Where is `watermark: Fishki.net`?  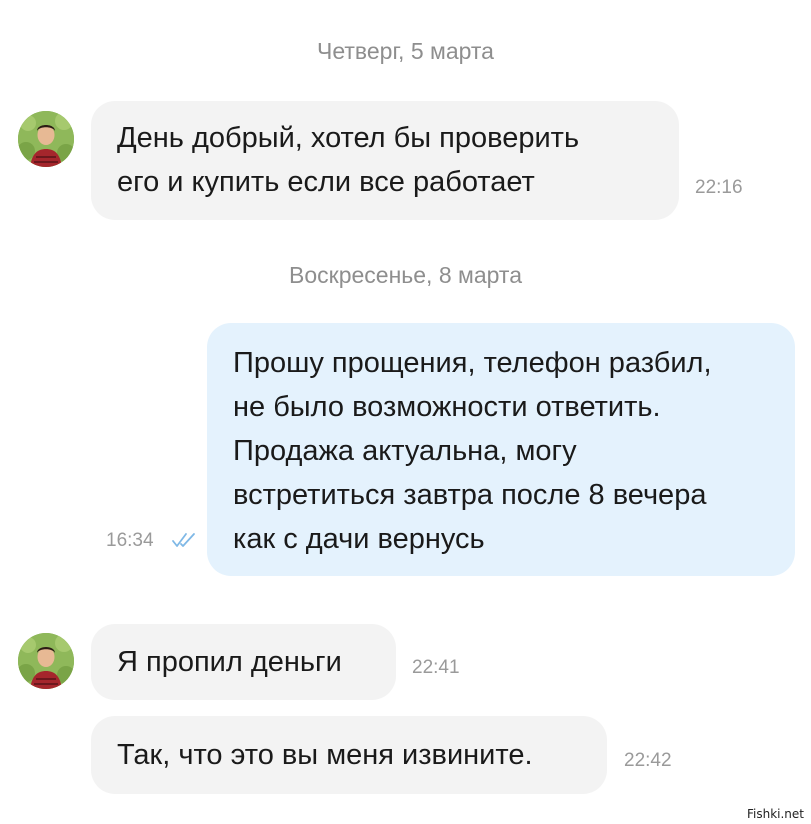 watermark: Fishki.net is located at coordinates (775, 814).